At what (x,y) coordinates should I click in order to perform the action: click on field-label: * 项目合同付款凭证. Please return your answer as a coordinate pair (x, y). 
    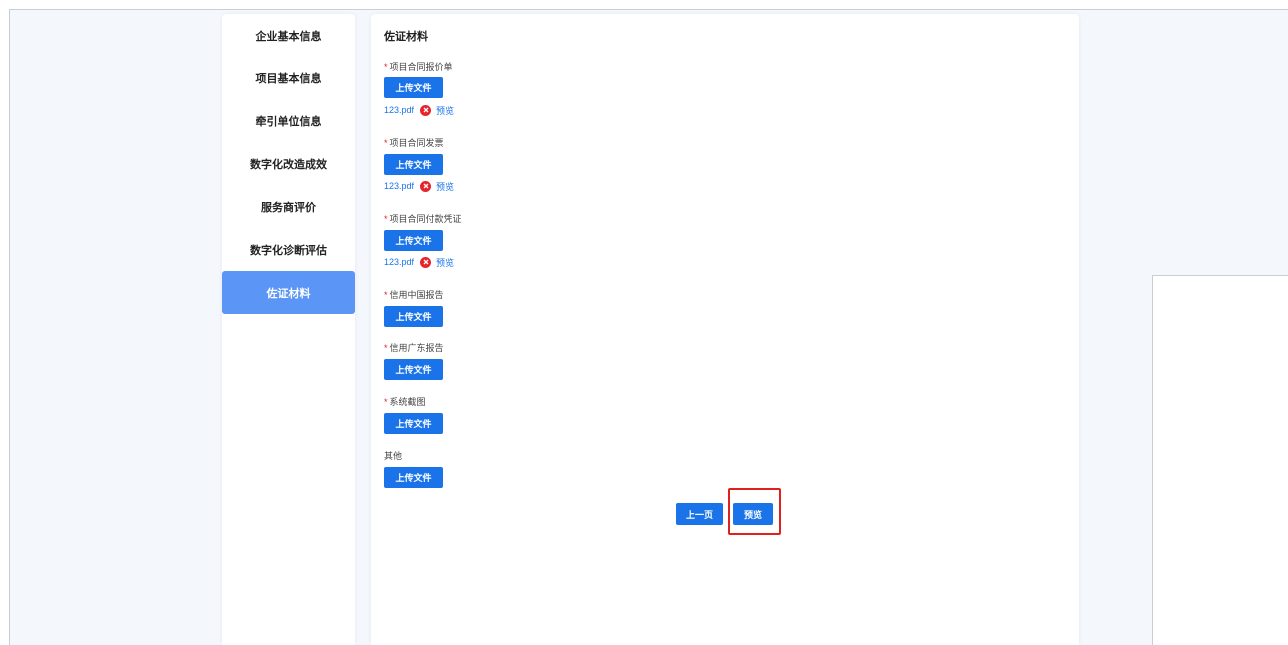
    Looking at the image, I should click on (423, 219).